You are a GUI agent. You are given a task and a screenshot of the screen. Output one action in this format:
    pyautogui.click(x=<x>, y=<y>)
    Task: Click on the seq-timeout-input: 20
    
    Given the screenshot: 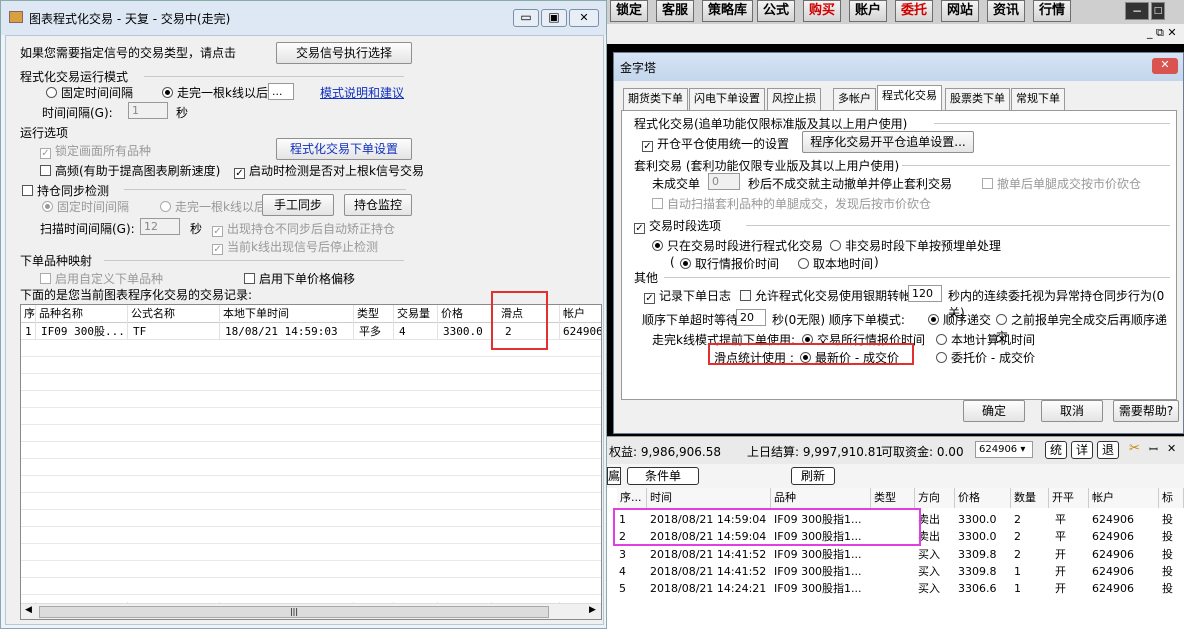 What is the action you would take?
    pyautogui.click(x=751, y=317)
    